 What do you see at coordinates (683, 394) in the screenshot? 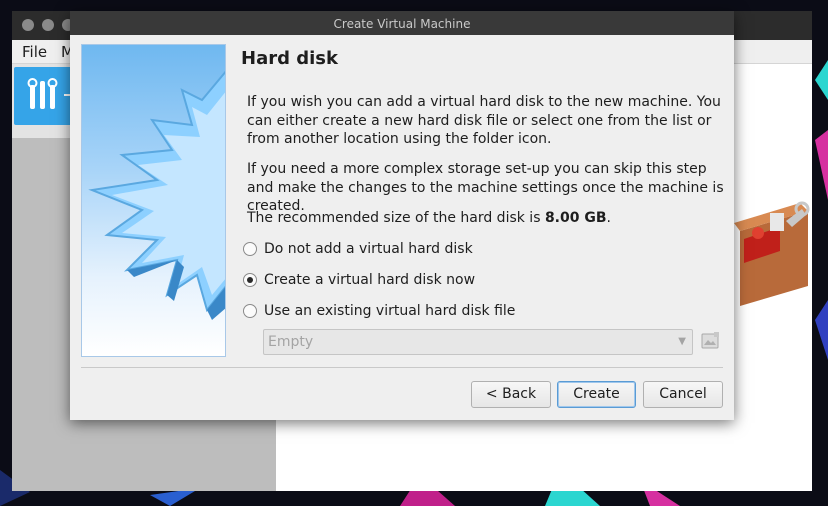
I see `cancel-button: Cancel` at bounding box center [683, 394].